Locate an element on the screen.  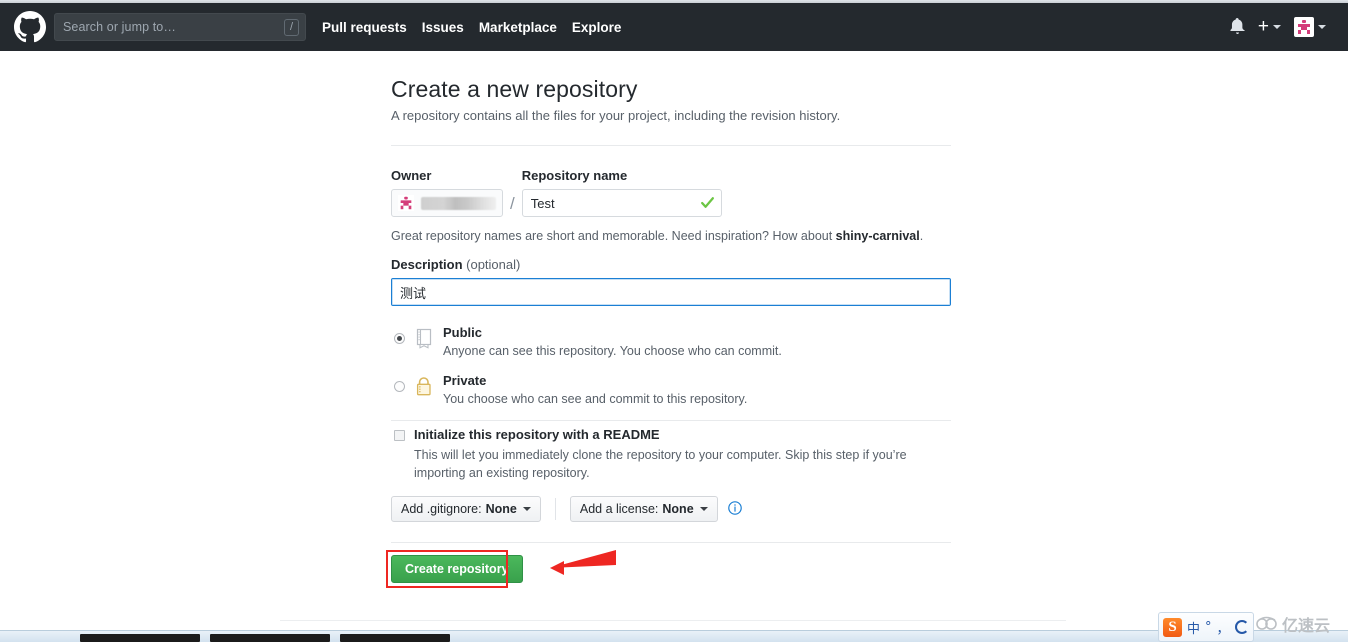
add-license-value: None is located at coordinates (678, 509).